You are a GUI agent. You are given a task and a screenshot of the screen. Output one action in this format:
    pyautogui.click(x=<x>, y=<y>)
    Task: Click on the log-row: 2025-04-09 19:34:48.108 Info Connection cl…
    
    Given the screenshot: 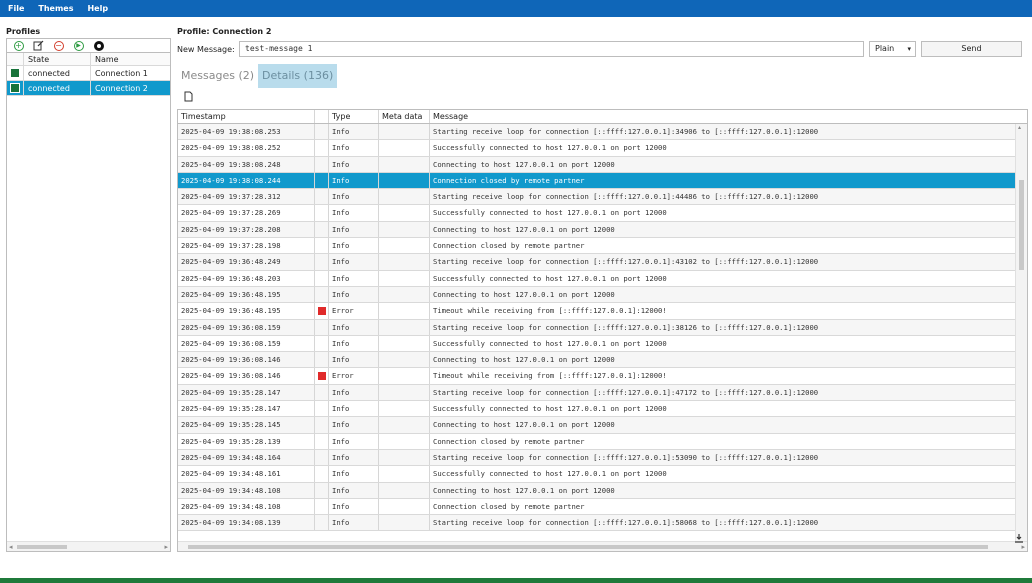 What is the action you would take?
    pyautogui.click(x=602, y=507)
    